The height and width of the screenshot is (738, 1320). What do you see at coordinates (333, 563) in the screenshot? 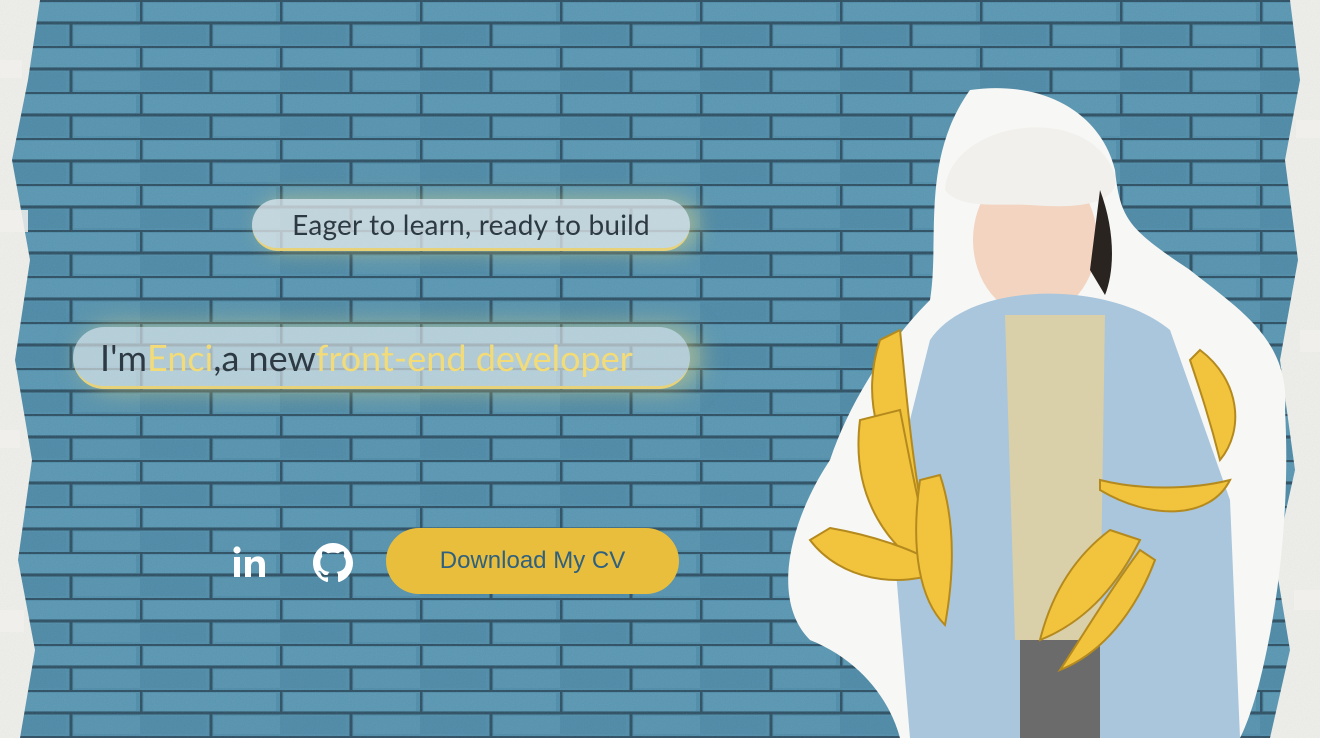
I see `github-icon` at bounding box center [333, 563].